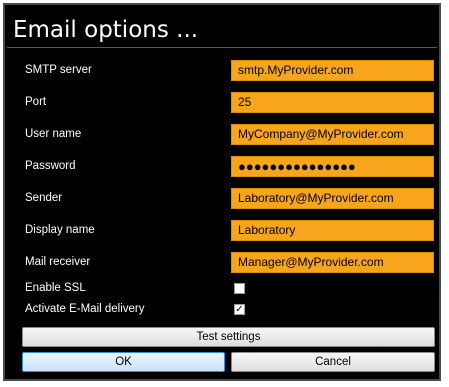  Describe the element at coordinates (36, 102) in the screenshot. I see `port-label: Port` at that location.